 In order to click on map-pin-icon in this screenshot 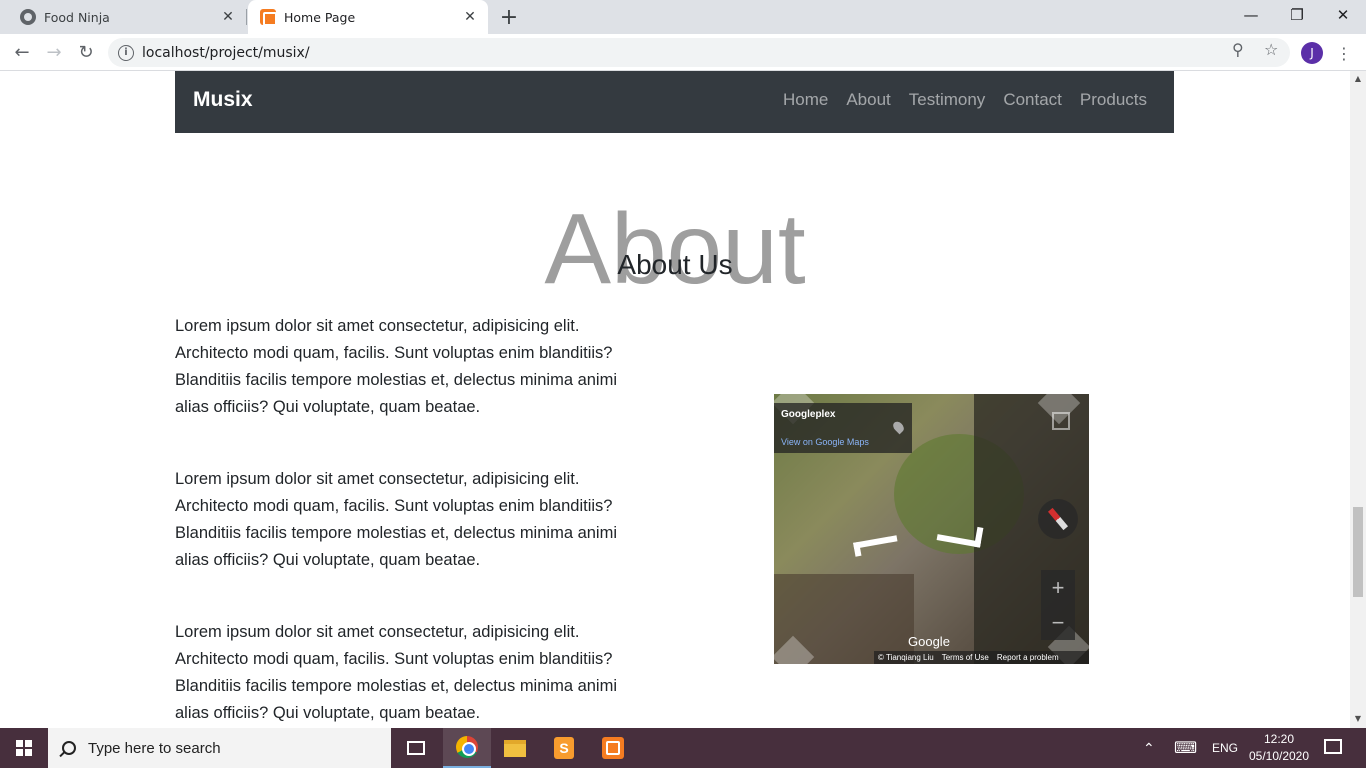, I will do `click(898, 427)`.